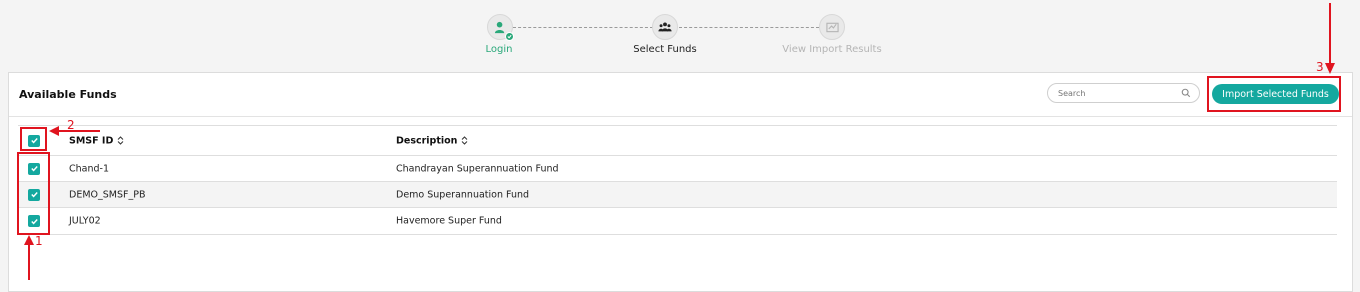 The width and height of the screenshot is (1360, 292). What do you see at coordinates (68, 94) in the screenshot?
I see `panel-title: Available Funds` at bounding box center [68, 94].